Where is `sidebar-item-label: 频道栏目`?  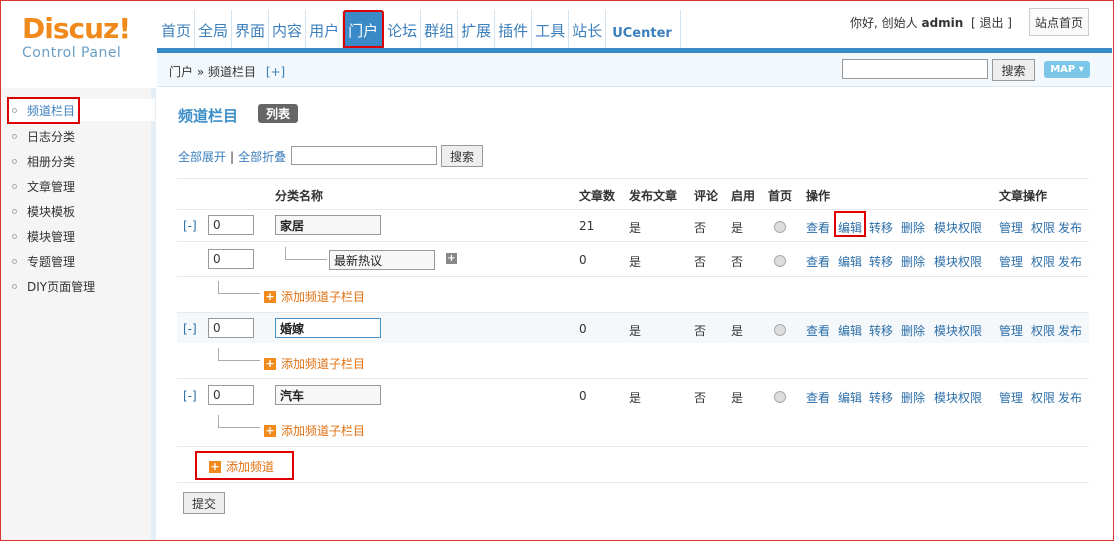
sidebar-item-label: 频道栏目 is located at coordinates (51, 110).